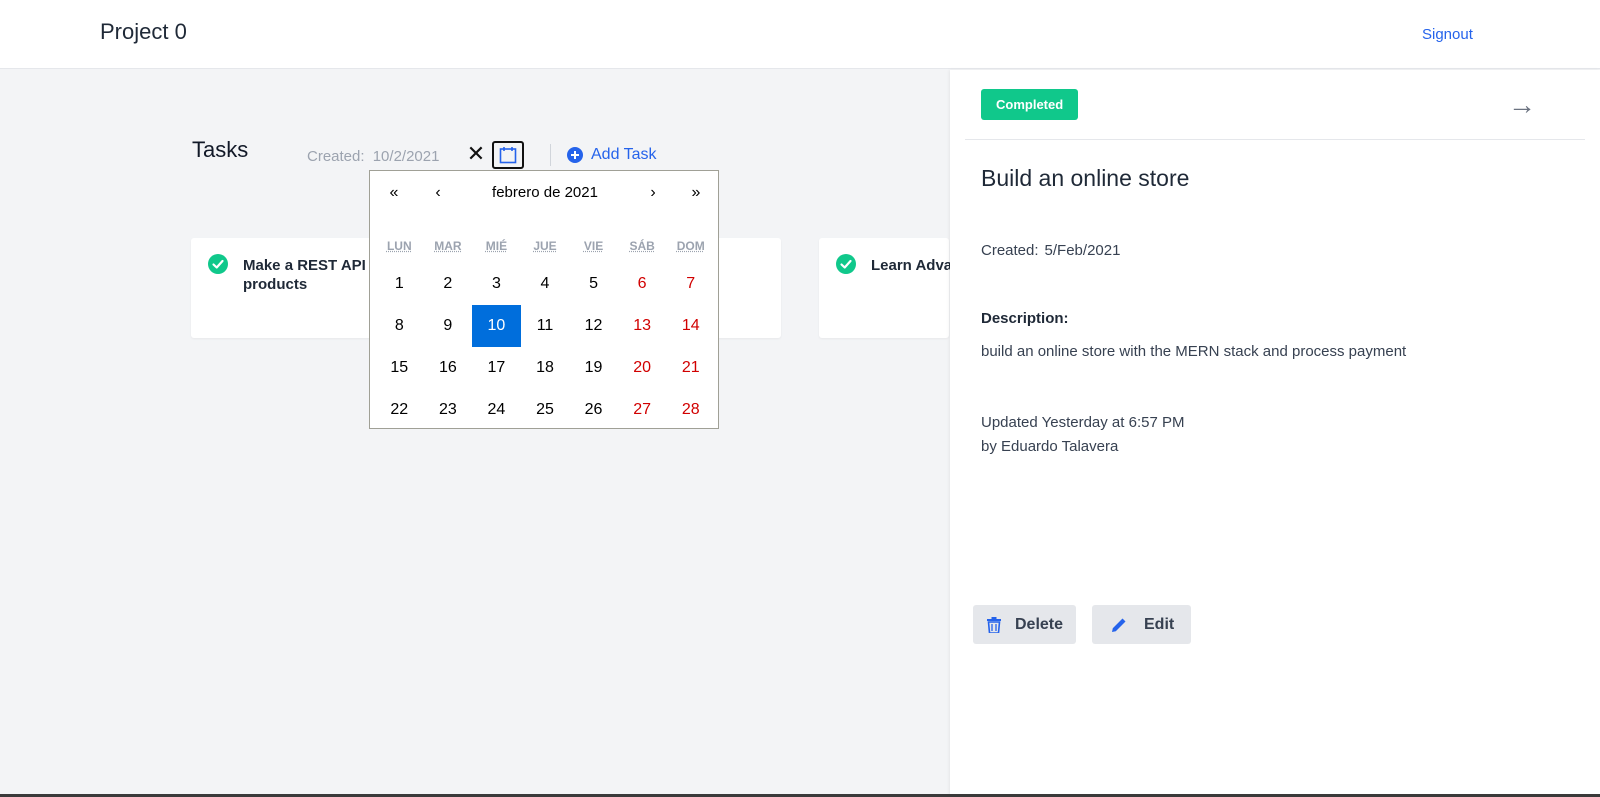 This screenshot has width=1600, height=797. I want to click on delete-label: Delete, so click(1039, 624).